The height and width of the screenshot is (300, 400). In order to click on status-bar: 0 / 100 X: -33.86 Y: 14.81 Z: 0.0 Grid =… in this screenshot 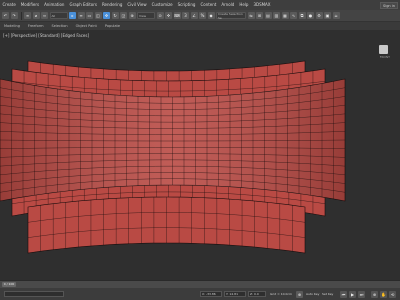, I will do `click(200, 290)`.